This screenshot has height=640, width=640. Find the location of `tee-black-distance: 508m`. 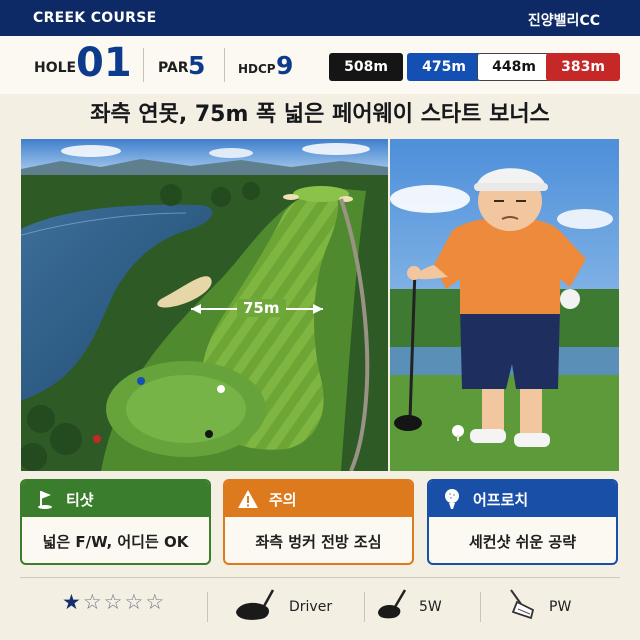

tee-black-distance: 508m is located at coordinates (366, 67).